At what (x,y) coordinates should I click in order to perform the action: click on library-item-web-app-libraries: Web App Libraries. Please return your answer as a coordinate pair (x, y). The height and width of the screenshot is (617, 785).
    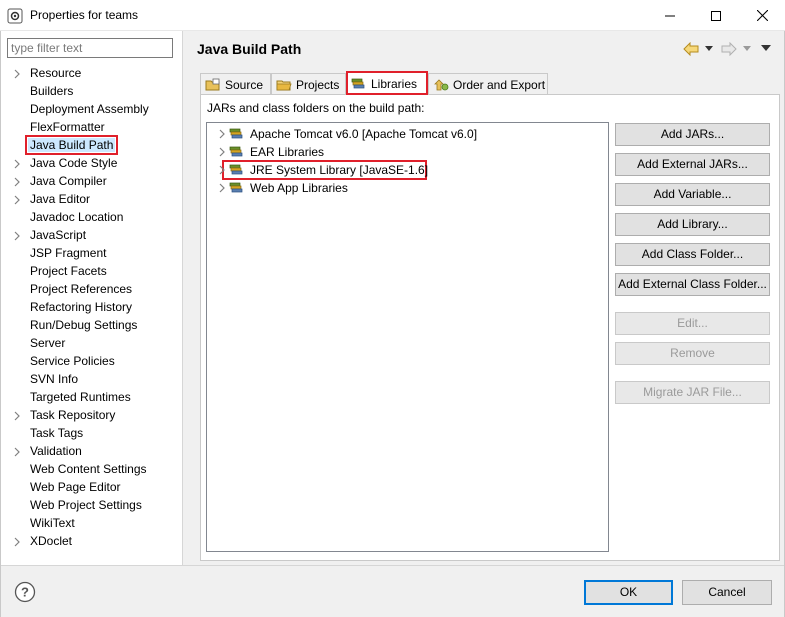
    Looking at the image, I should click on (407, 188).